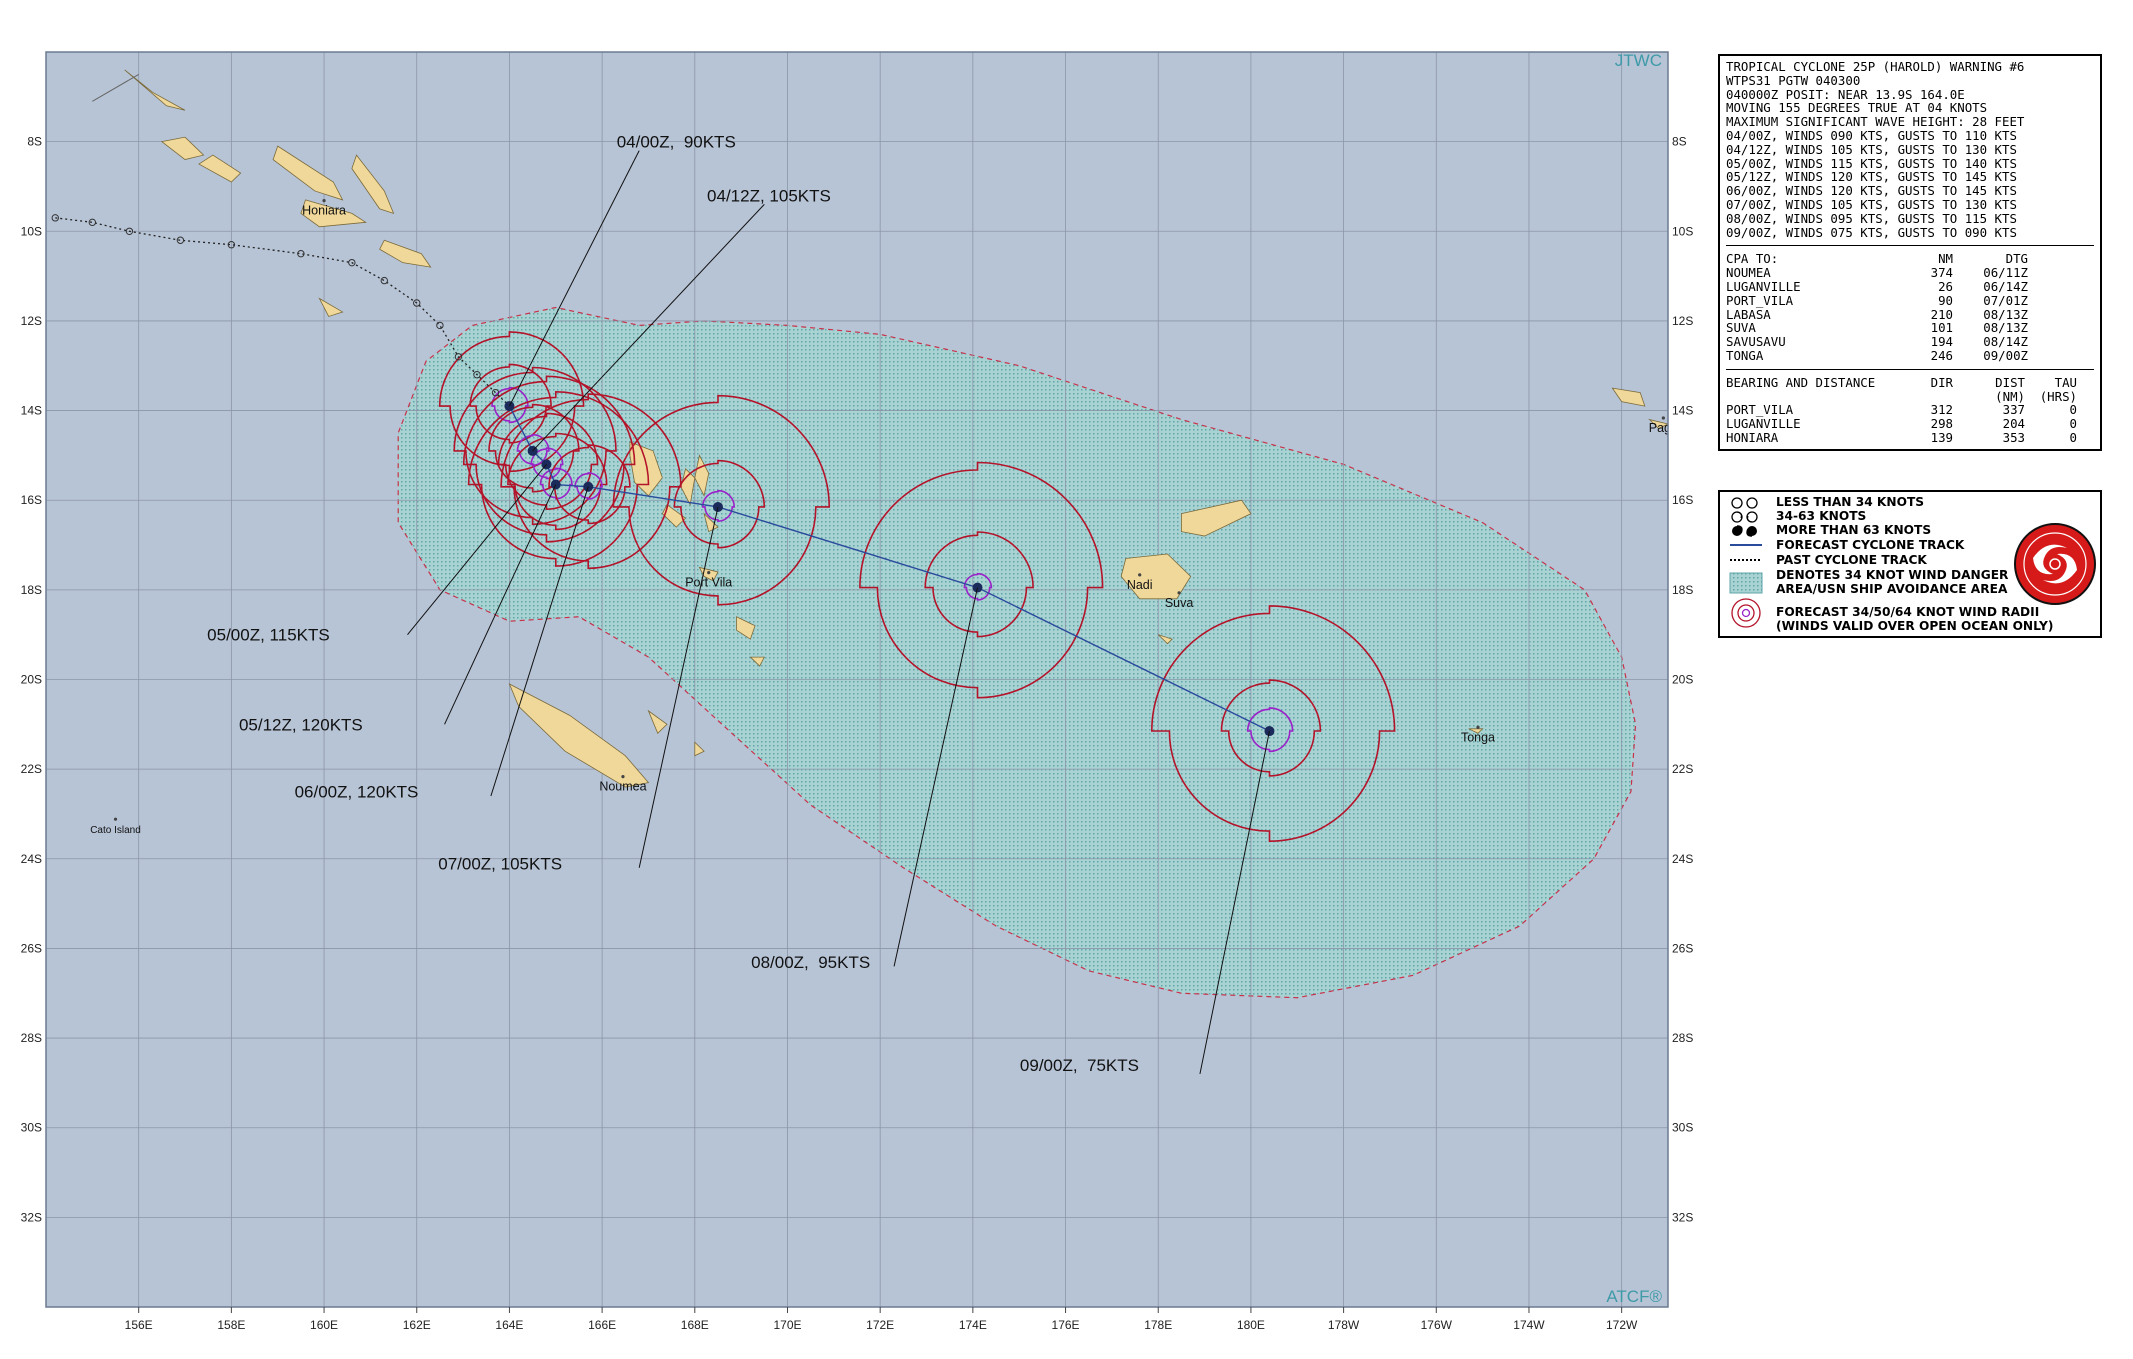 The image size is (2133, 1359). I want to click on lat-tick-label: 30S, so click(1682, 1128).